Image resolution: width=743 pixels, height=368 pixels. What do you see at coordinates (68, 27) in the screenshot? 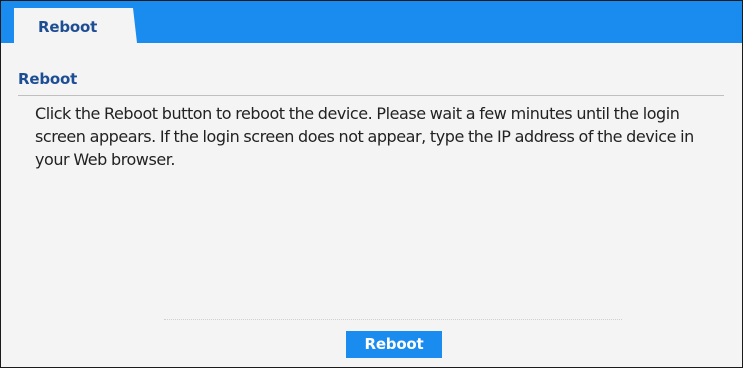
I see `tab-reboot-label: Reboot` at bounding box center [68, 27].